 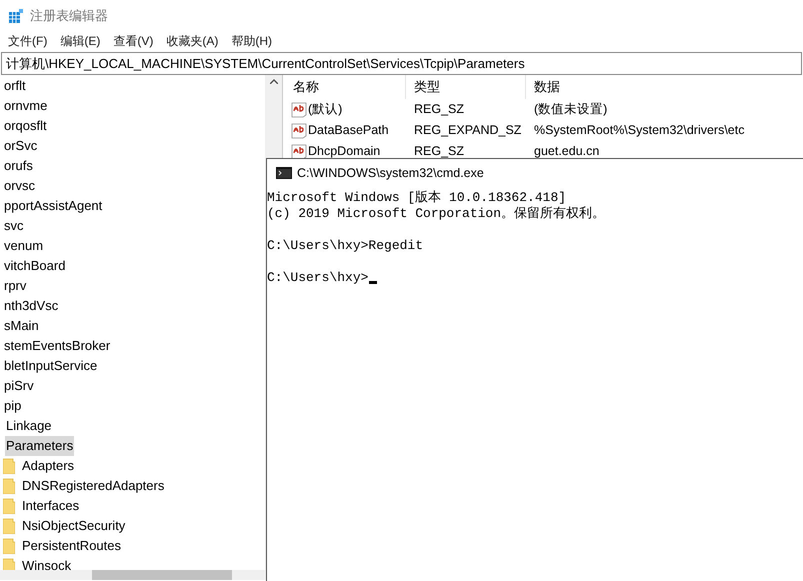 I want to click on scroll-up-icon, so click(x=274, y=81).